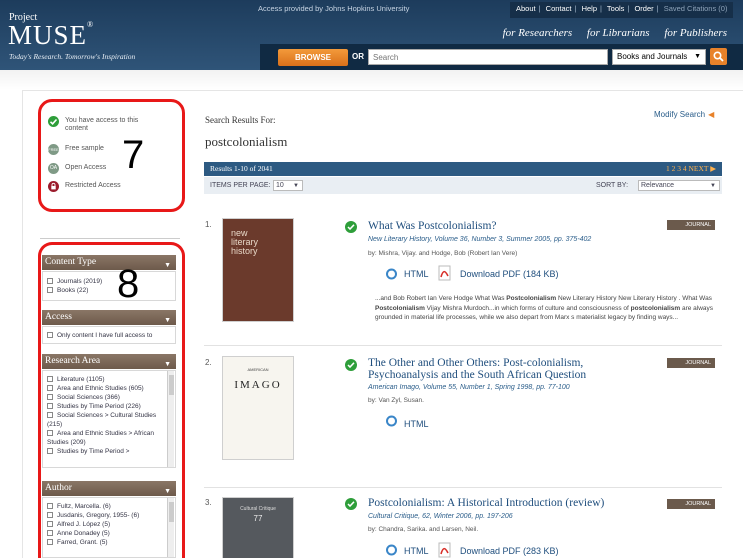 The width and height of the screenshot is (743, 558). Describe the element at coordinates (658, 185) in the screenshot. I see `sort-by-value: Relevance` at that location.